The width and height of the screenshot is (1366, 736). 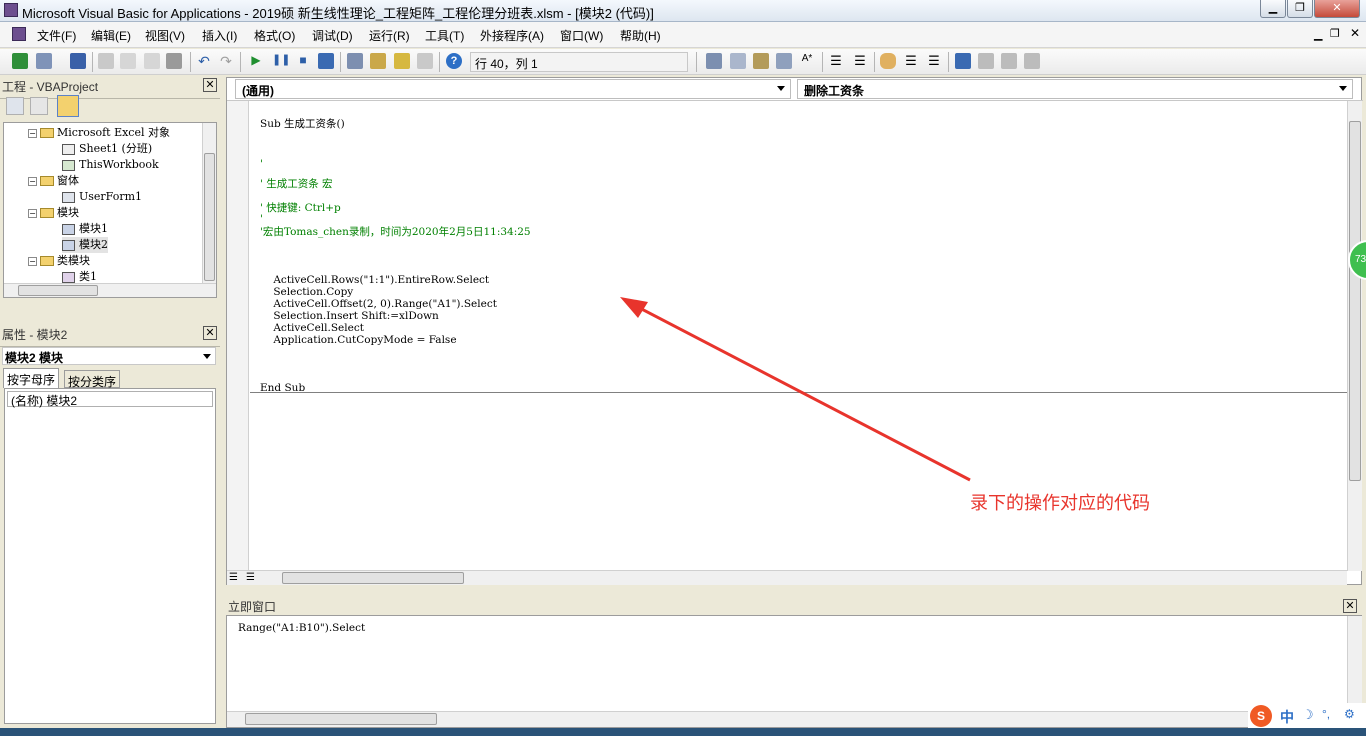 I want to click on margin-indicator-bar, so click(x=238, y=336).